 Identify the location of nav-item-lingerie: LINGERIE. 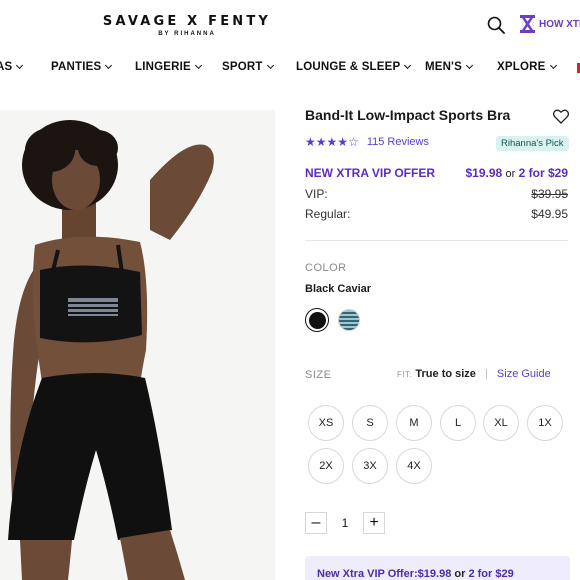
(168, 67).